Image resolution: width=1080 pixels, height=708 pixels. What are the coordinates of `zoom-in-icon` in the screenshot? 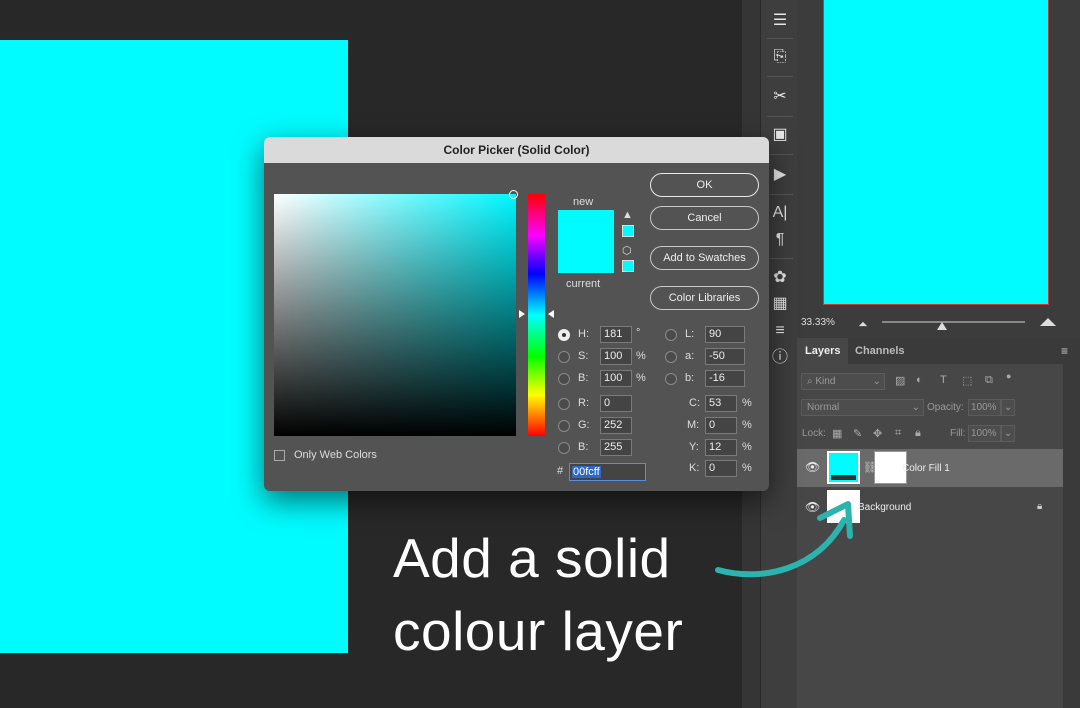 It's located at (1048, 322).